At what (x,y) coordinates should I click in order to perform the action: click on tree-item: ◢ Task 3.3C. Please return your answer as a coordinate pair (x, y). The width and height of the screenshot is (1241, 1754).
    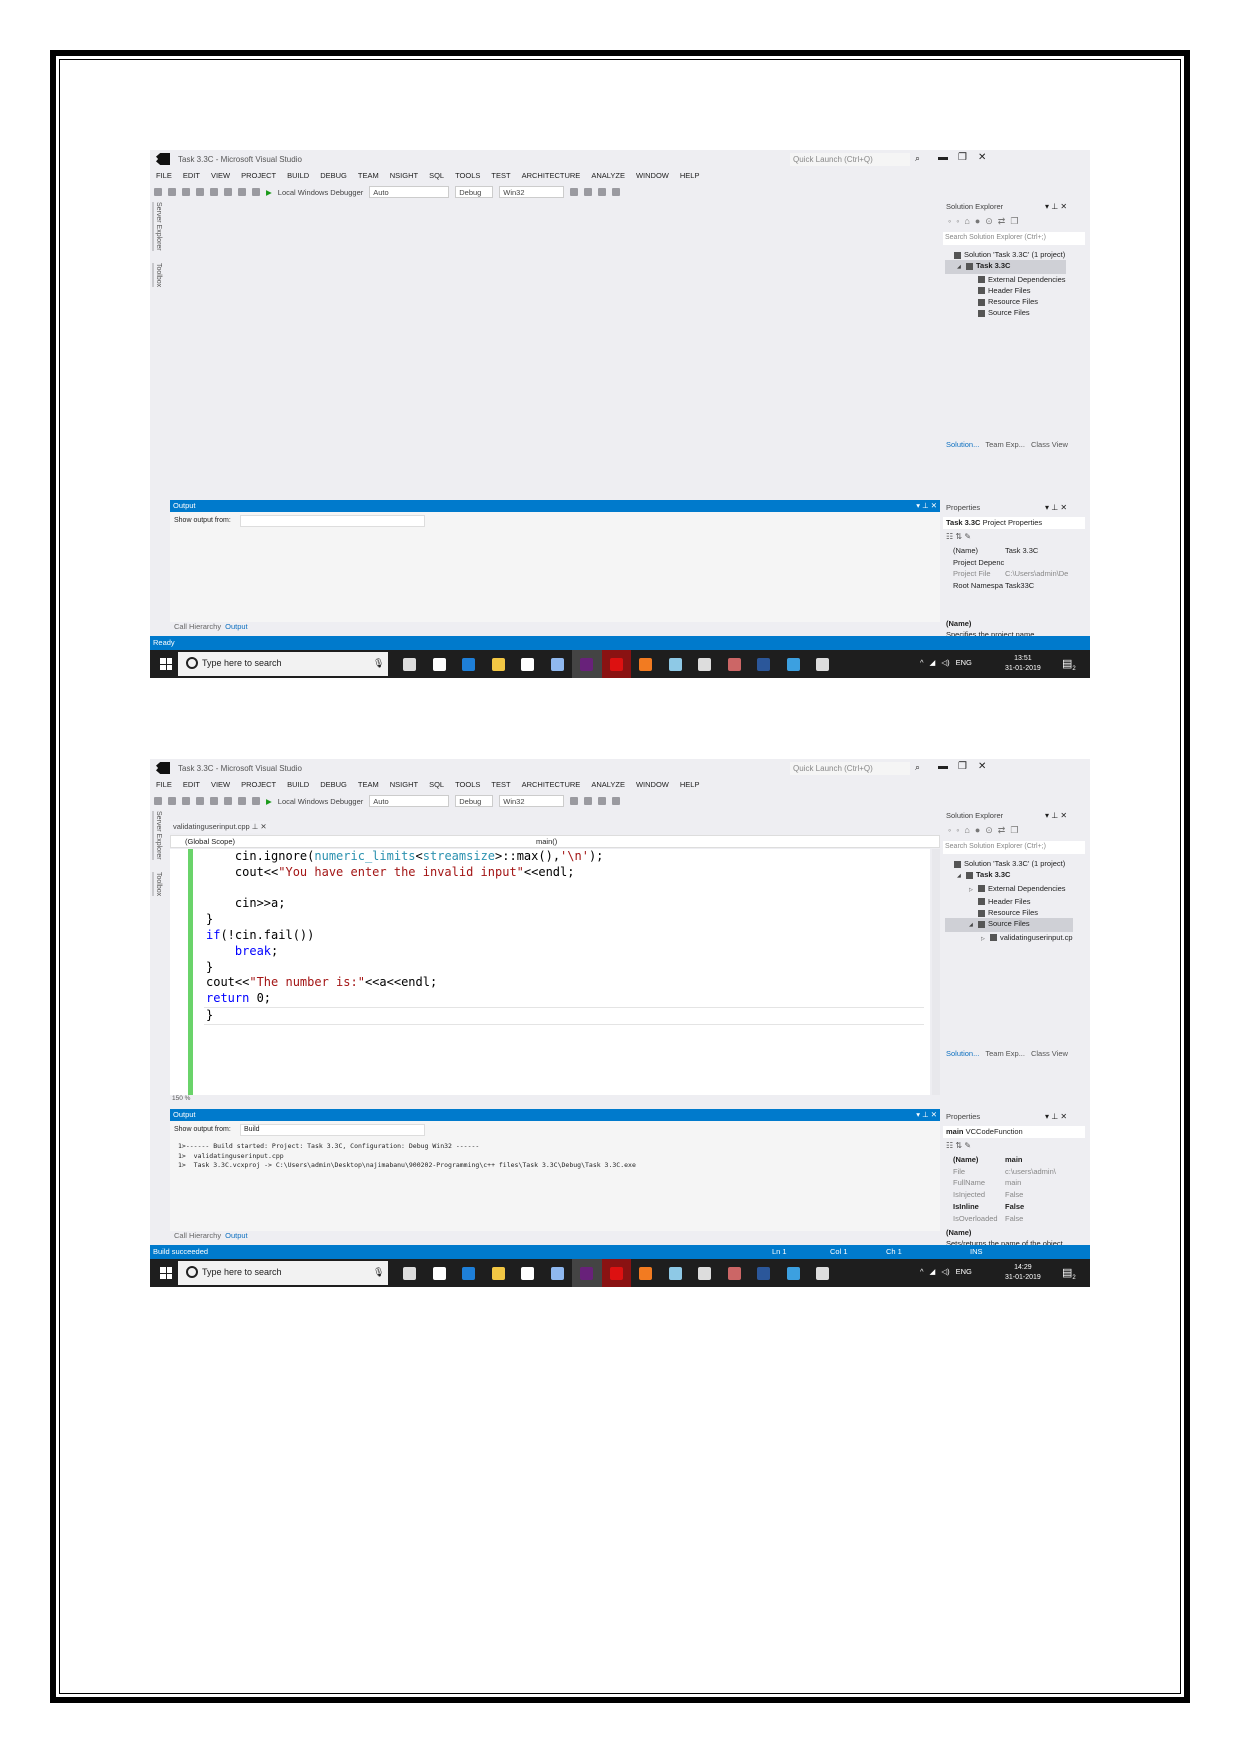
    Looking at the image, I should click on (1005, 267).